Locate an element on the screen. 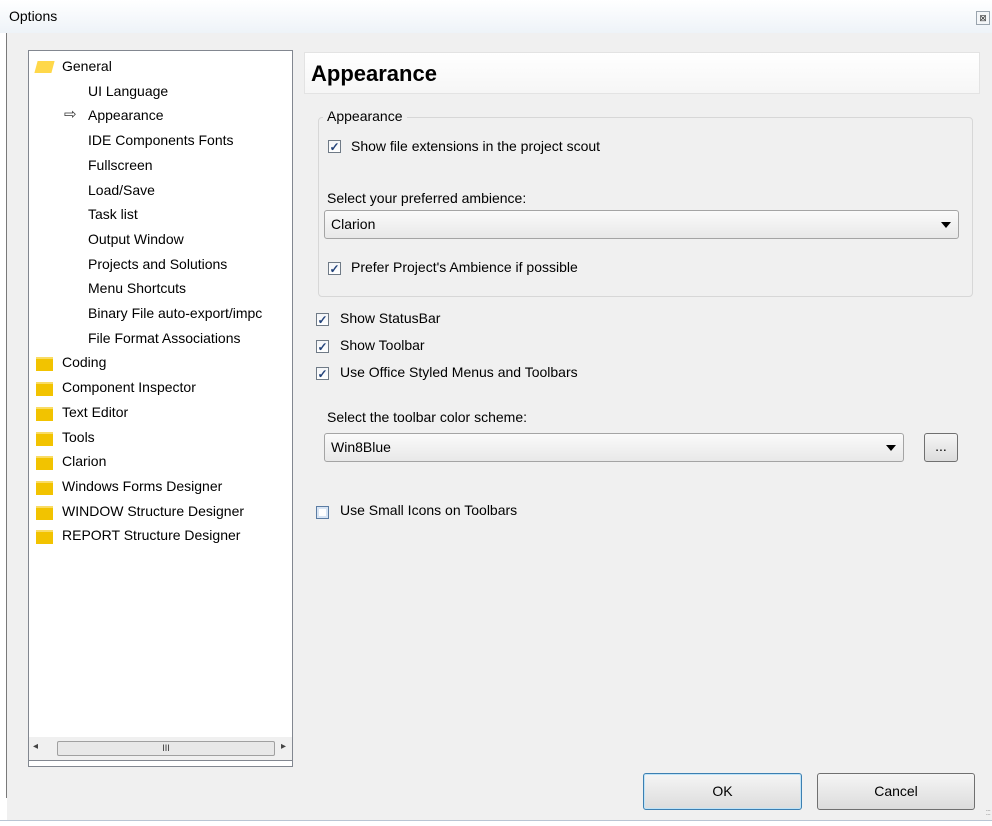 The image size is (992, 826). tree-item: Windows Forms Designer is located at coordinates (160, 486).